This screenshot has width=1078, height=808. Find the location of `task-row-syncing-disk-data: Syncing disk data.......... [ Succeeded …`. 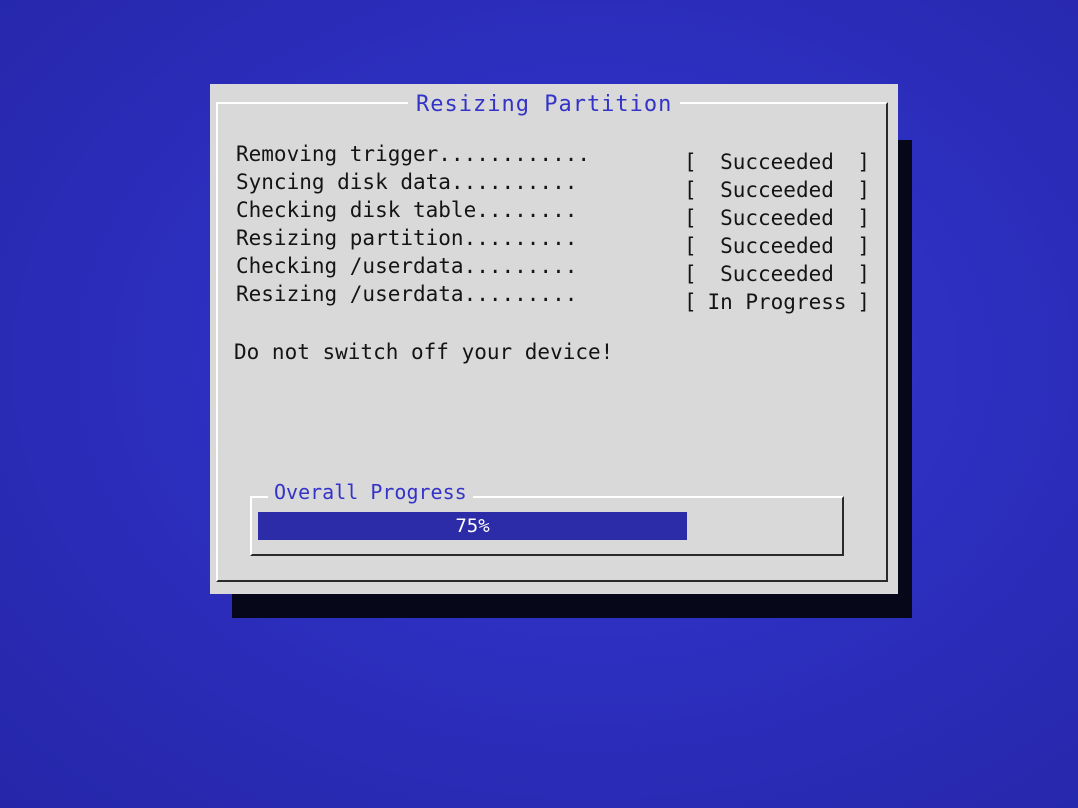

task-row-syncing-disk-data: Syncing disk data.......... [ Succeeded … is located at coordinates (556, 186).